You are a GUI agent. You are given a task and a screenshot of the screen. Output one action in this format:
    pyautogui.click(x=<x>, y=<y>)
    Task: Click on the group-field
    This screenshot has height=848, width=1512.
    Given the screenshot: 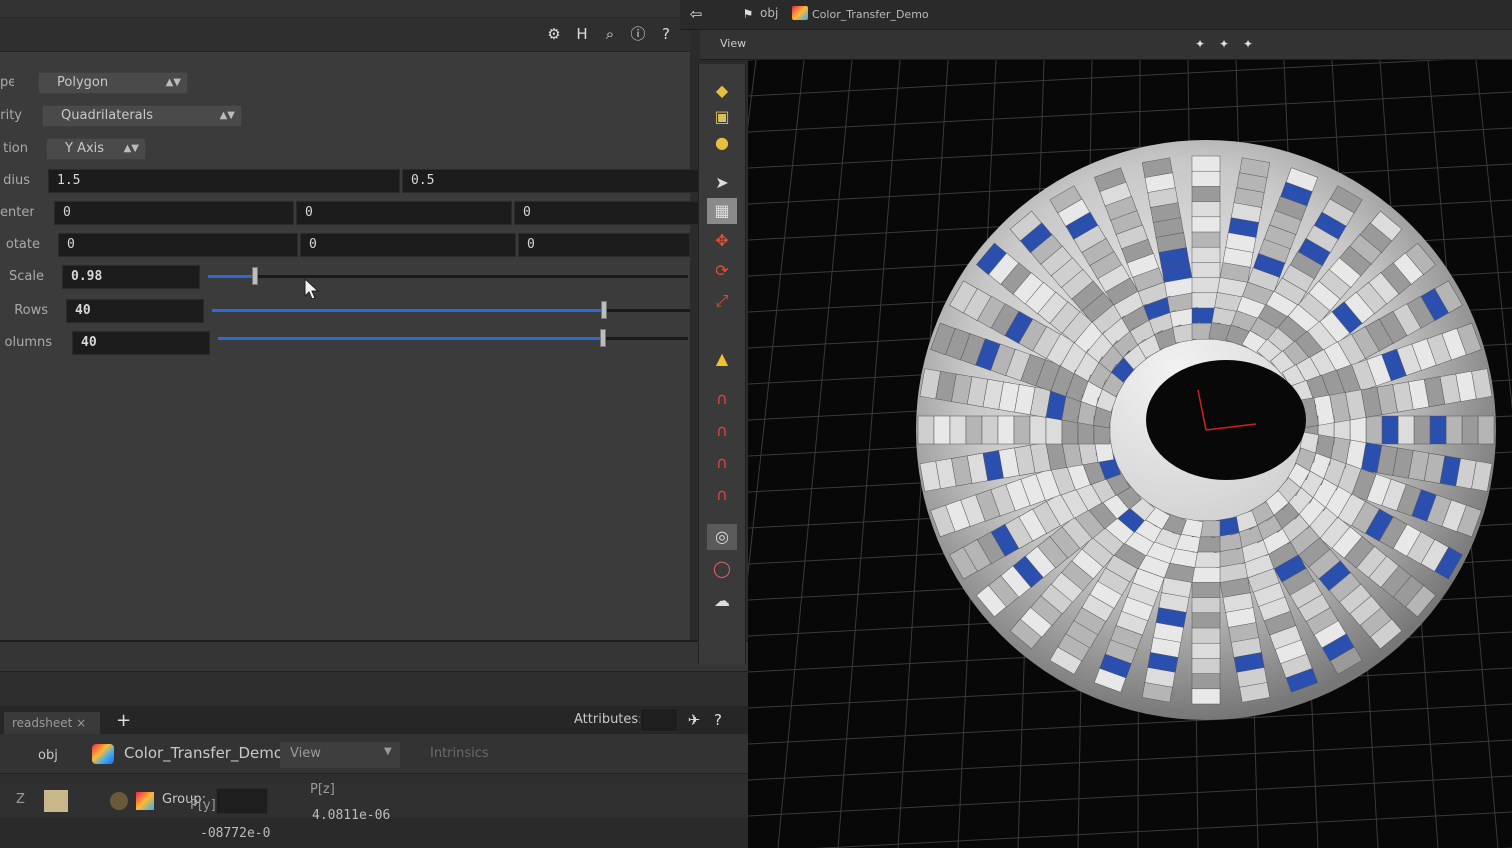 What is the action you would take?
    pyautogui.click(x=242, y=801)
    